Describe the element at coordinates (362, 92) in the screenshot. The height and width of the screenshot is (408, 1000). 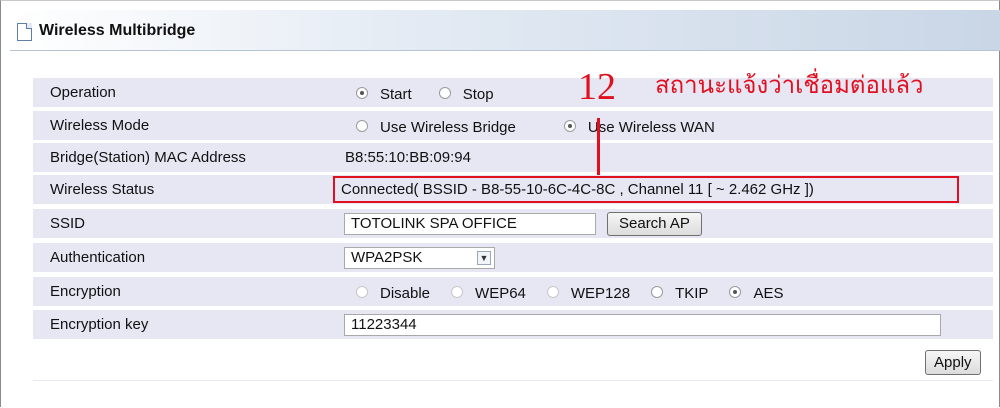
I see `operation-start-radio` at that location.